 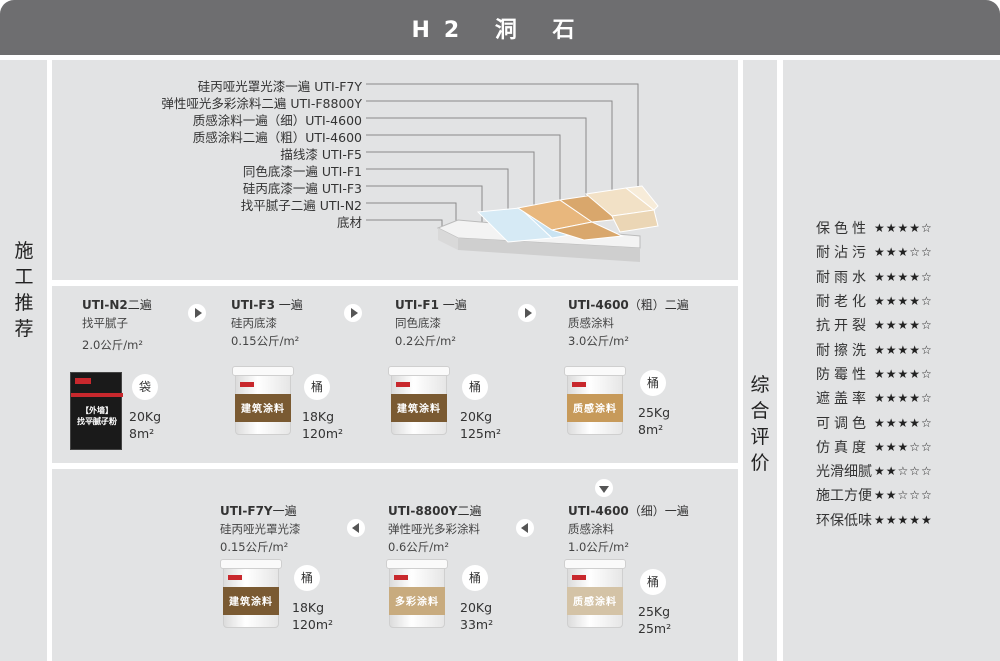 I want to click on product-coats: （粗）二遍, so click(x=658, y=305).